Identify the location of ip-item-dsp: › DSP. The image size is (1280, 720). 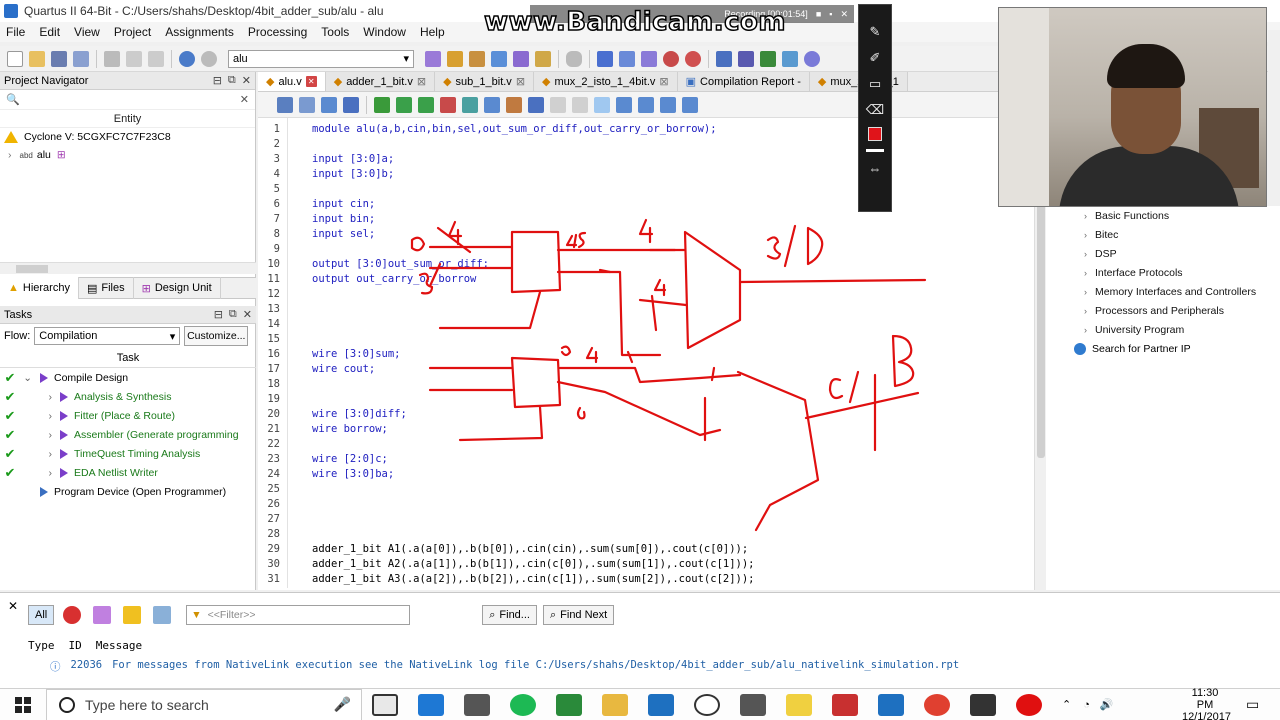
(1164, 253).